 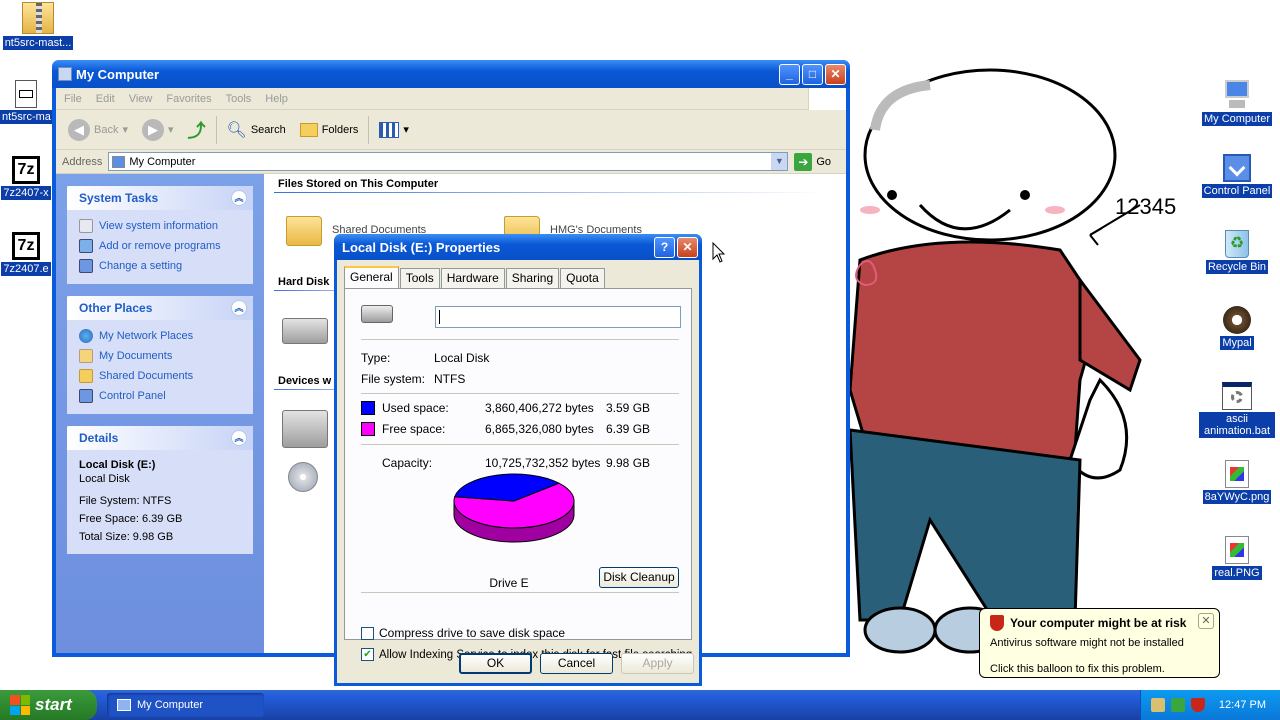 I want to click on ok-button: OK, so click(x=495, y=663).